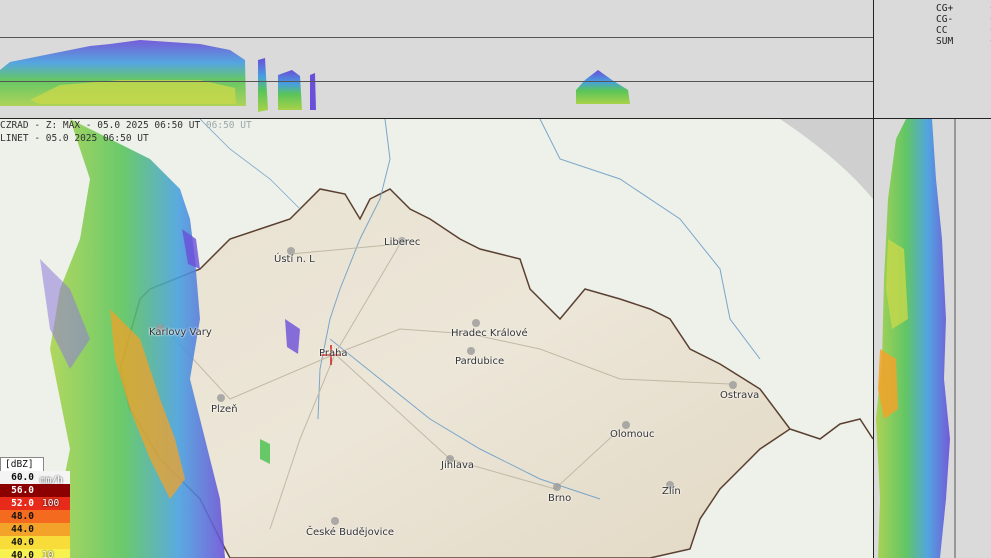 The width and height of the screenshot is (991, 558). What do you see at coordinates (932, 59) in the screenshot?
I see `lightning-stats-panel: CG+0 CG-0 CC0 SUM0` at bounding box center [932, 59].